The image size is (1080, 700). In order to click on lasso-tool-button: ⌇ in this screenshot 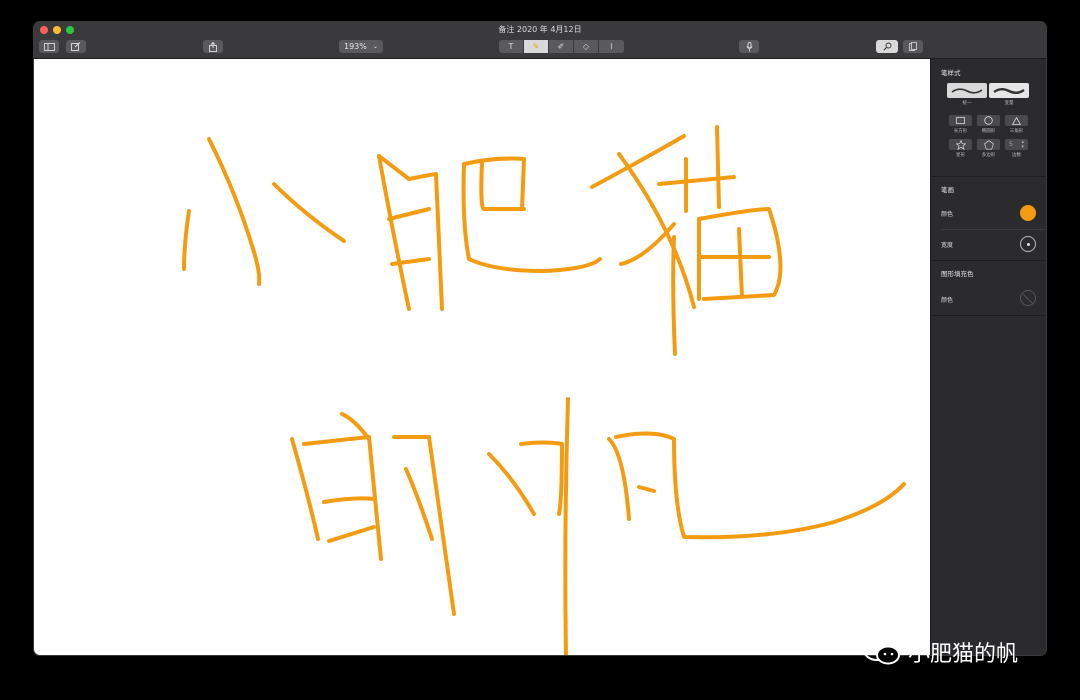, I will do `click(611, 46)`.